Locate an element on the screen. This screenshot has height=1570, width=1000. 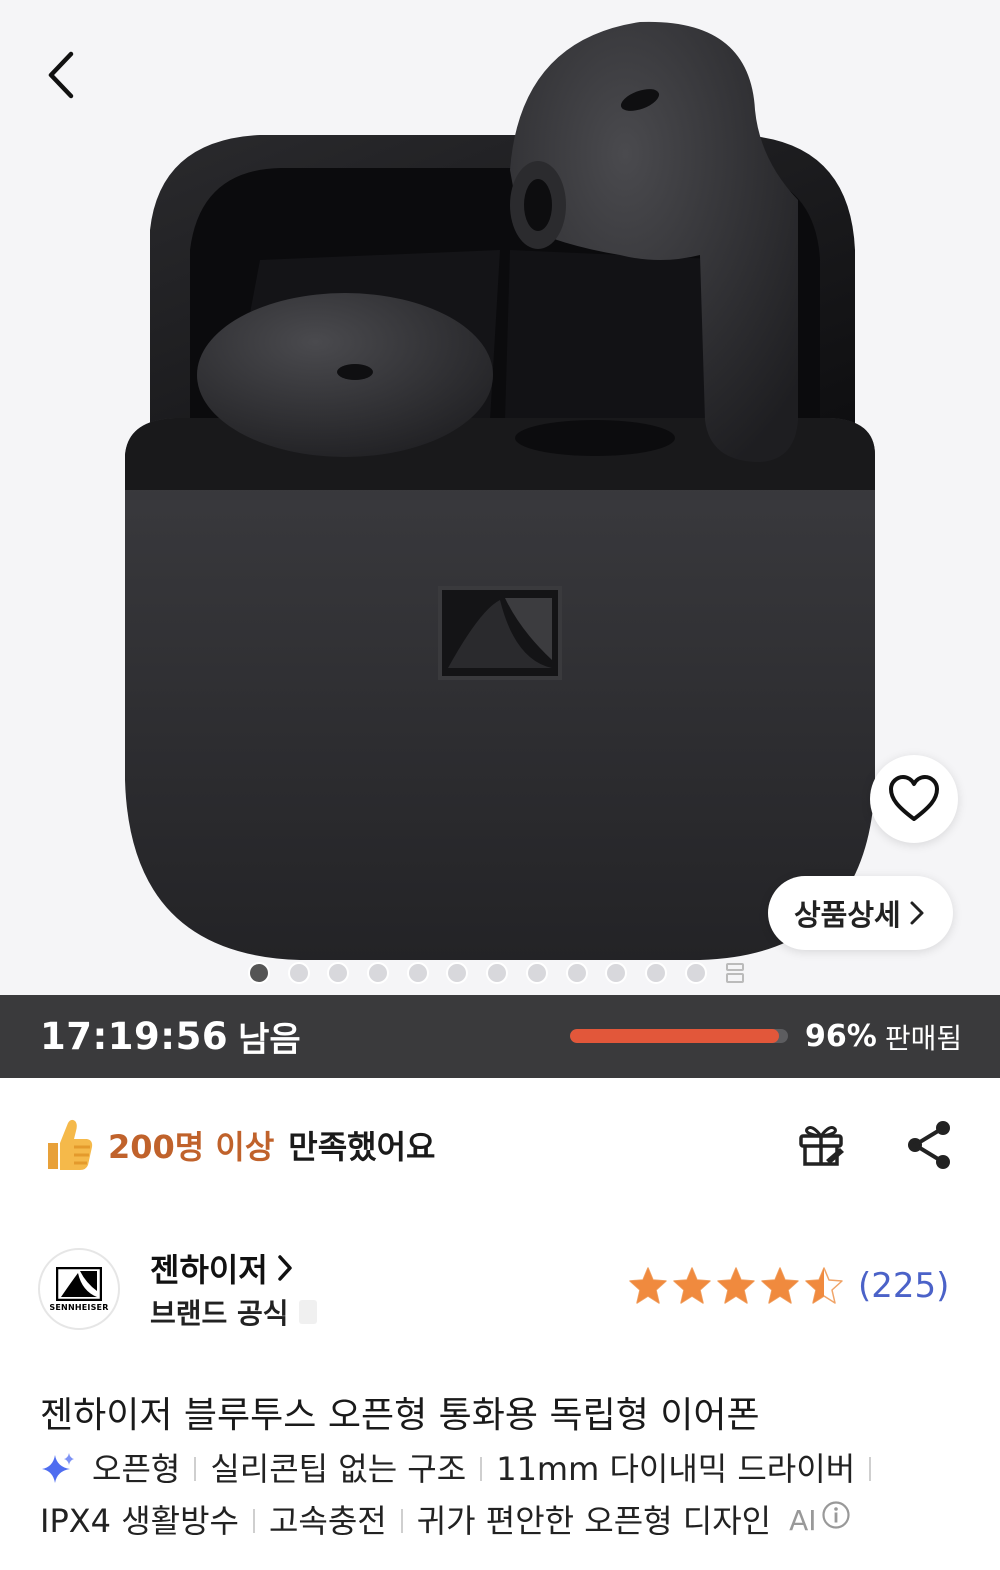
sparkle-icon is located at coordinates (58, 1469).